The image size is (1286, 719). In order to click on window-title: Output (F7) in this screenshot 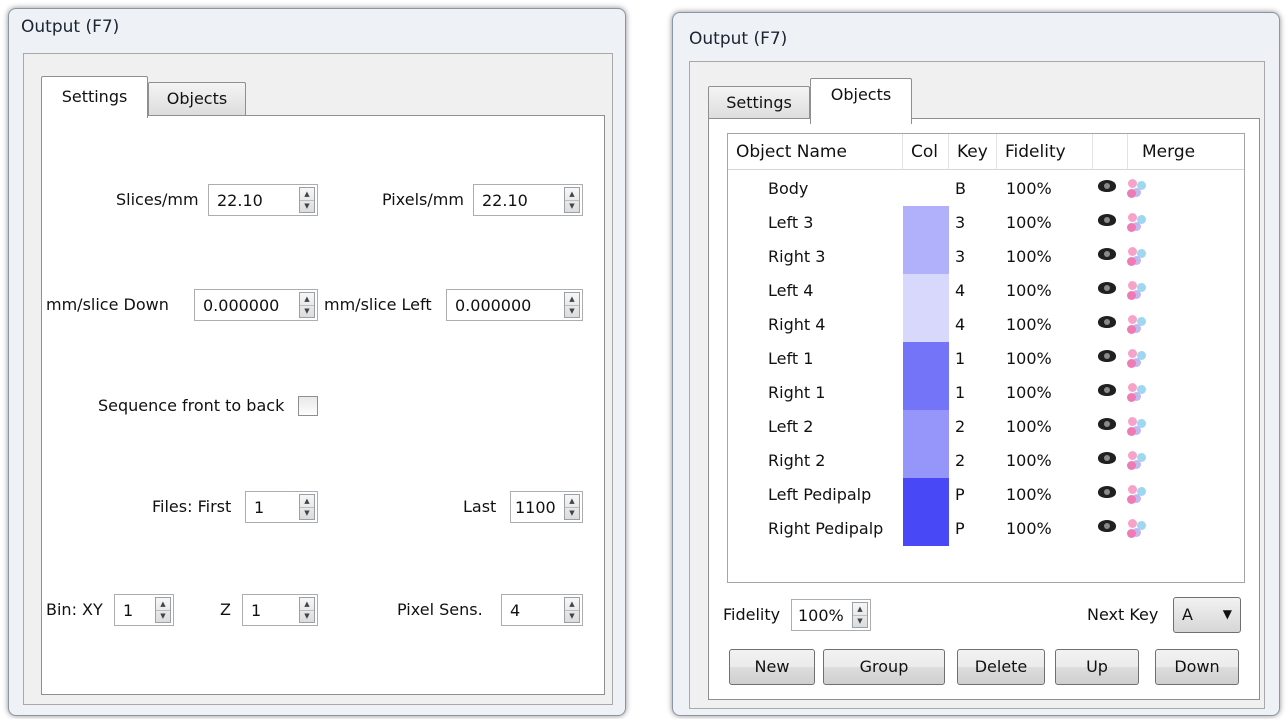, I will do `click(738, 39)`.